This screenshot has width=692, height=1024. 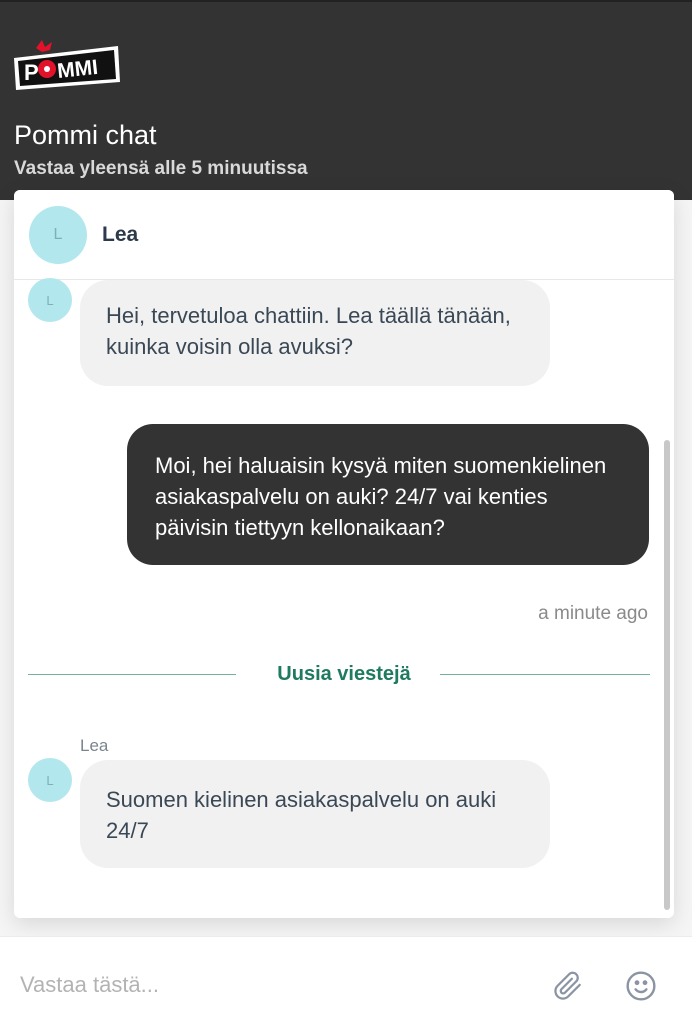 What do you see at coordinates (161, 168) in the screenshot?
I see `response-time-subtitle: Vastaa yleensä alle 5 minuutissa` at bounding box center [161, 168].